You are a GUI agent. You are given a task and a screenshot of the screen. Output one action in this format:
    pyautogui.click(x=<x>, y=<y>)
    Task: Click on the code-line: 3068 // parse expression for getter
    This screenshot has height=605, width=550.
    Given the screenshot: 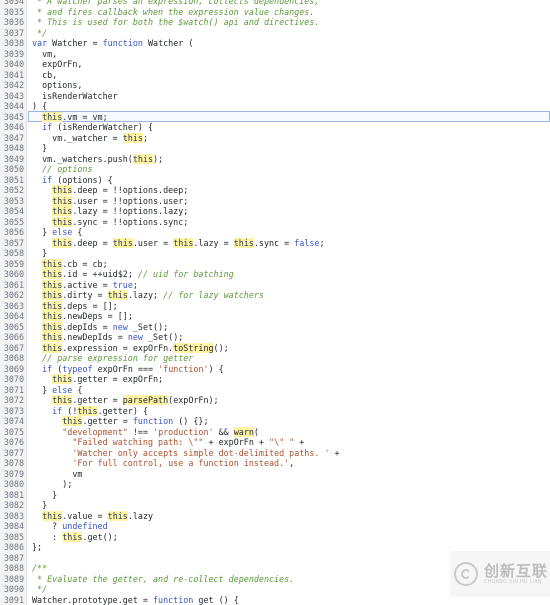 What is the action you would take?
    pyautogui.click(x=275, y=358)
    